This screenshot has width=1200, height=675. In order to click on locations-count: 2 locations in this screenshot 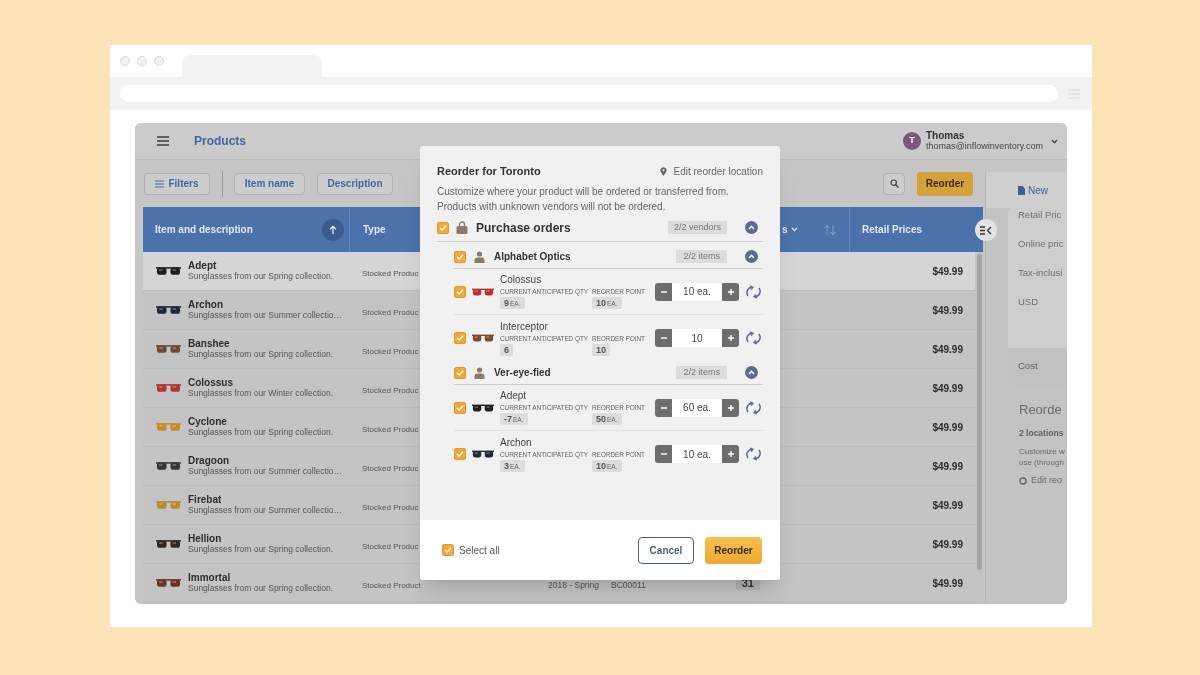, I will do `click(1042, 433)`.